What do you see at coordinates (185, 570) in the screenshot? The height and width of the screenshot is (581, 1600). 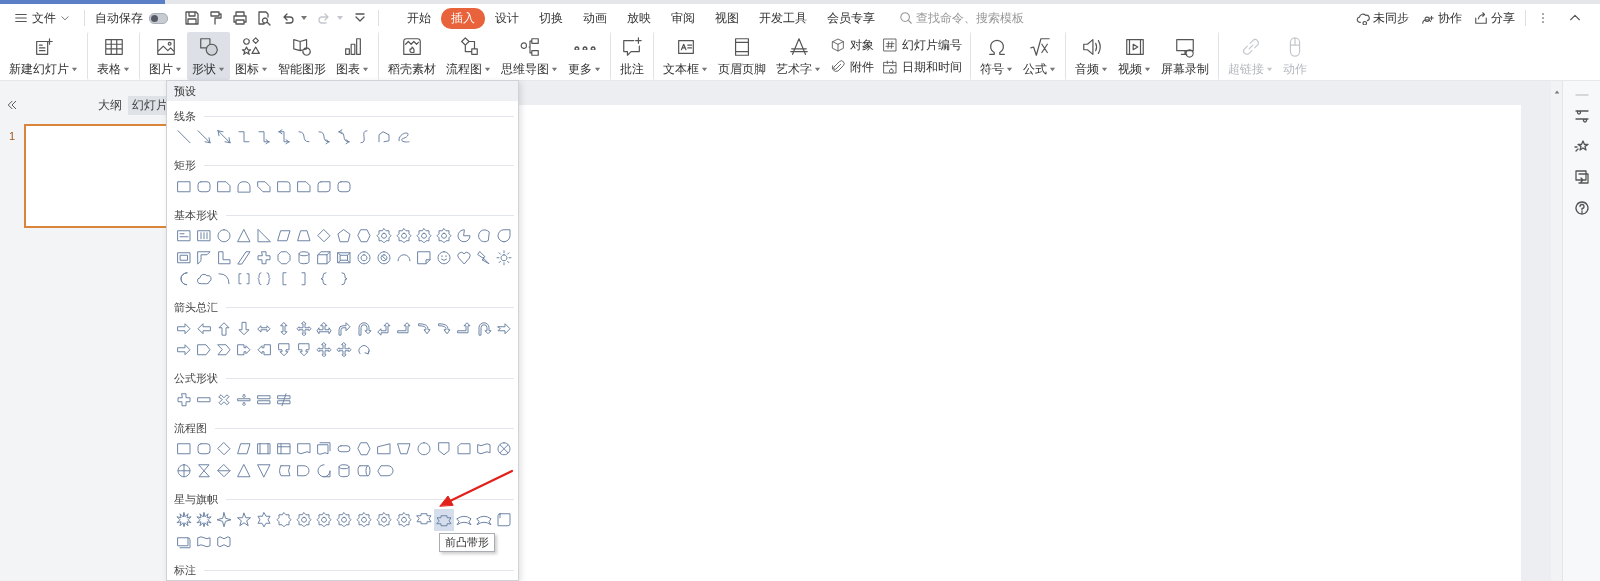 I see `section-label: 标注` at bounding box center [185, 570].